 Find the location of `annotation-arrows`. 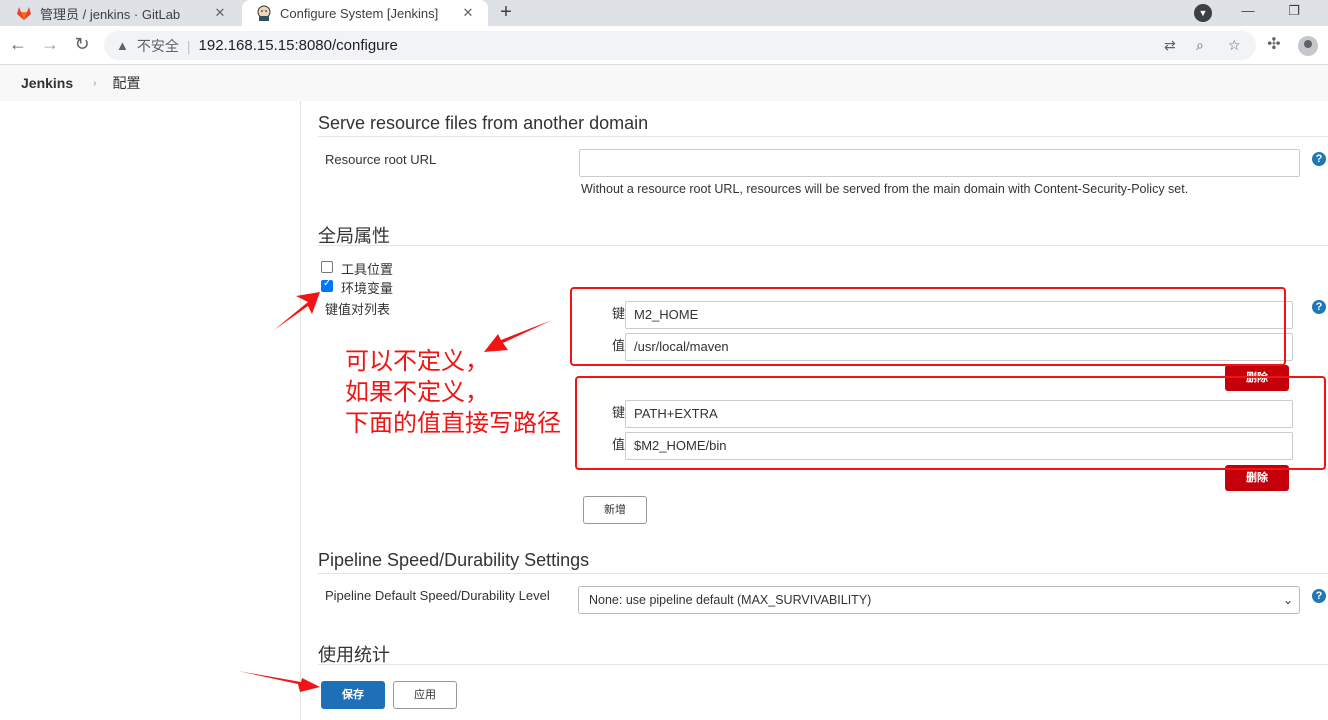

annotation-arrows is located at coordinates (395, 492).